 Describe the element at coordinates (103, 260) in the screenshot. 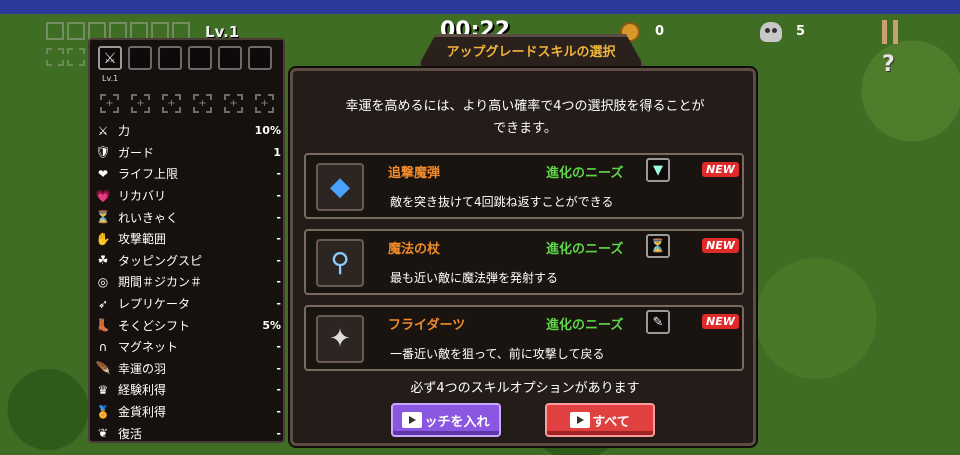

I see `tapping-icon: ☘` at that location.